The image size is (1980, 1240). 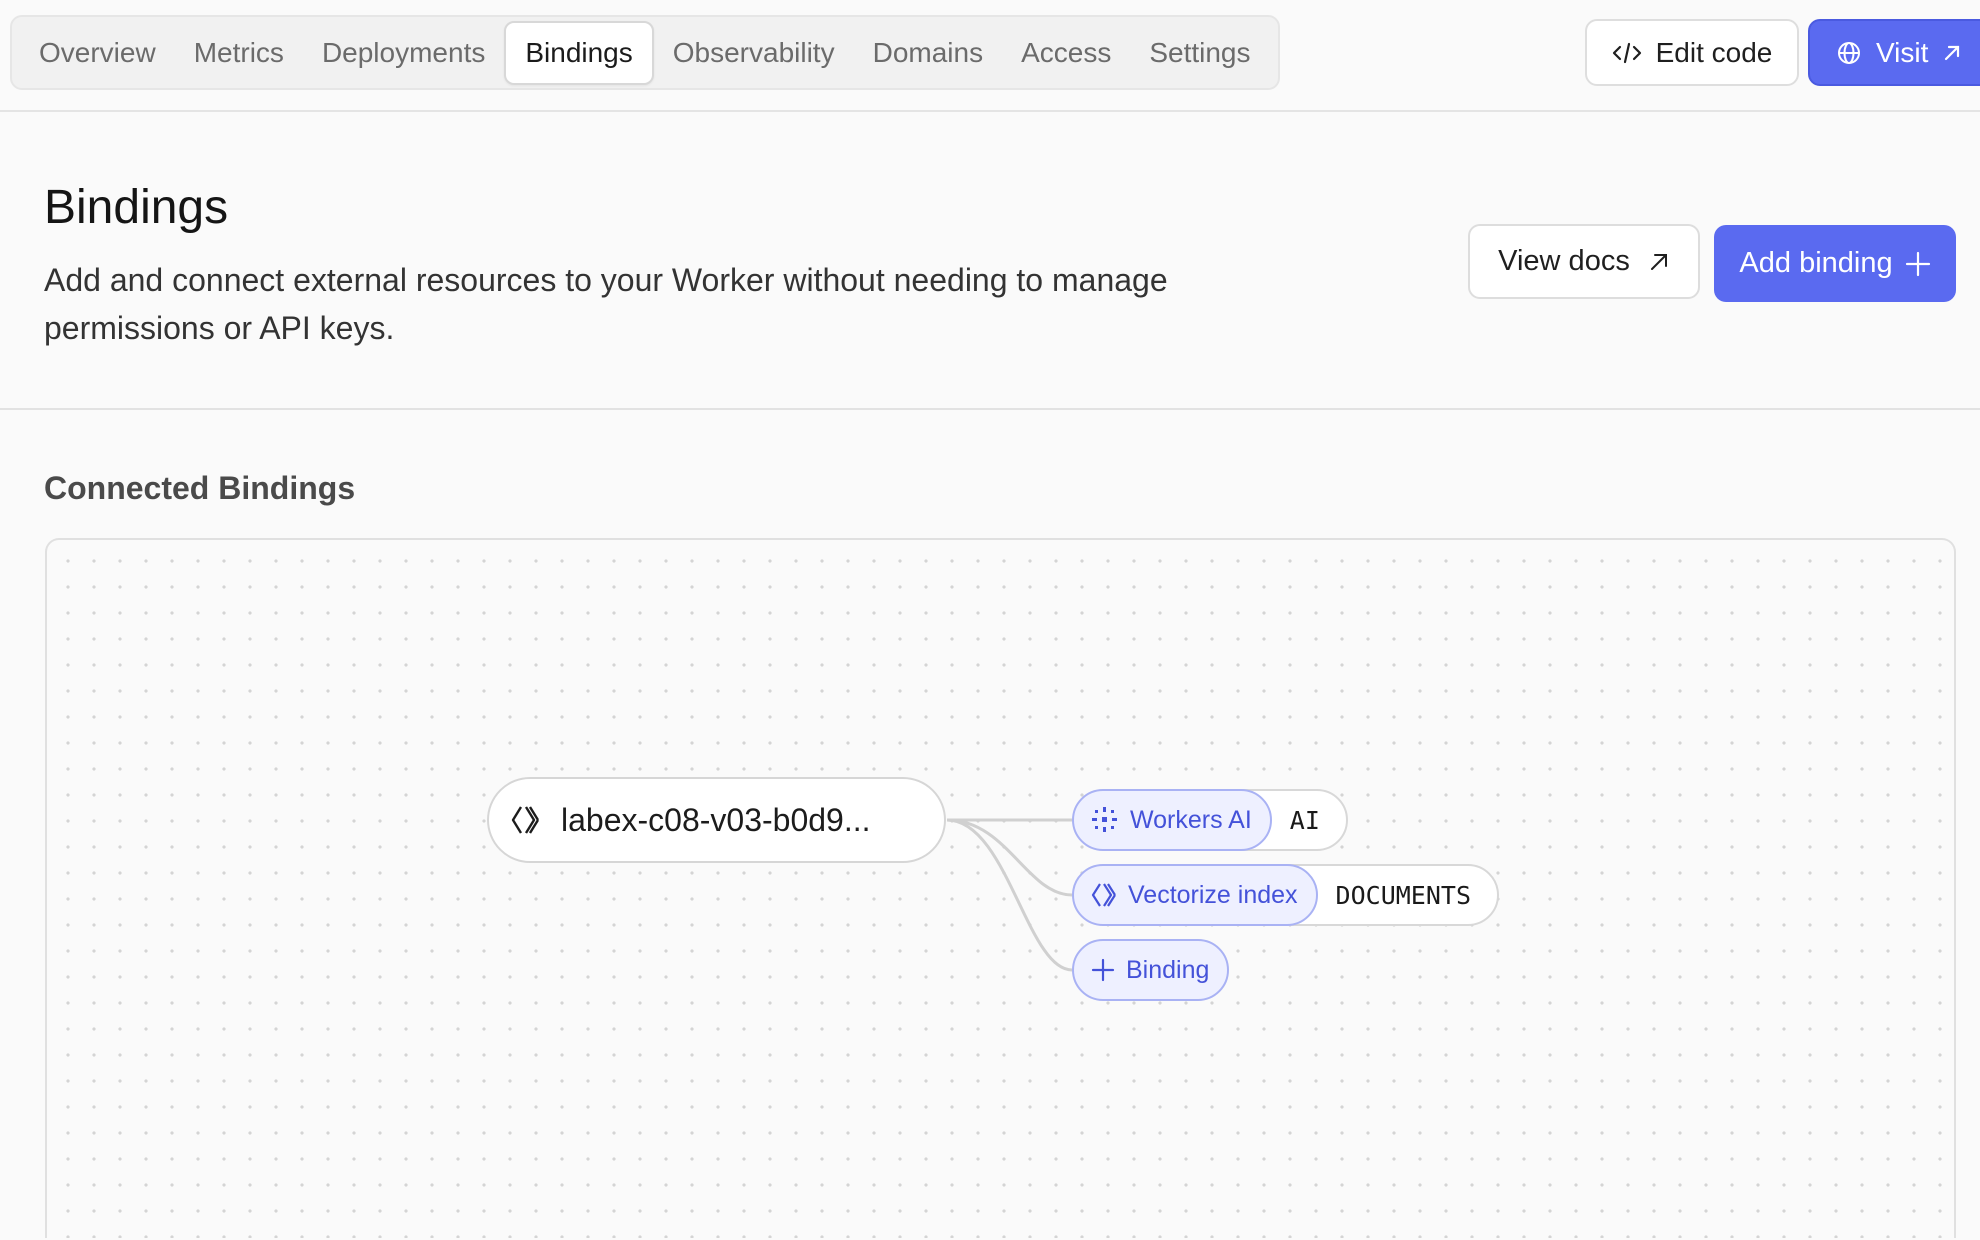 What do you see at coordinates (1105, 820) in the screenshot?
I see `workers-ai-sparkle-icon` at bounding box center [1105, 820].